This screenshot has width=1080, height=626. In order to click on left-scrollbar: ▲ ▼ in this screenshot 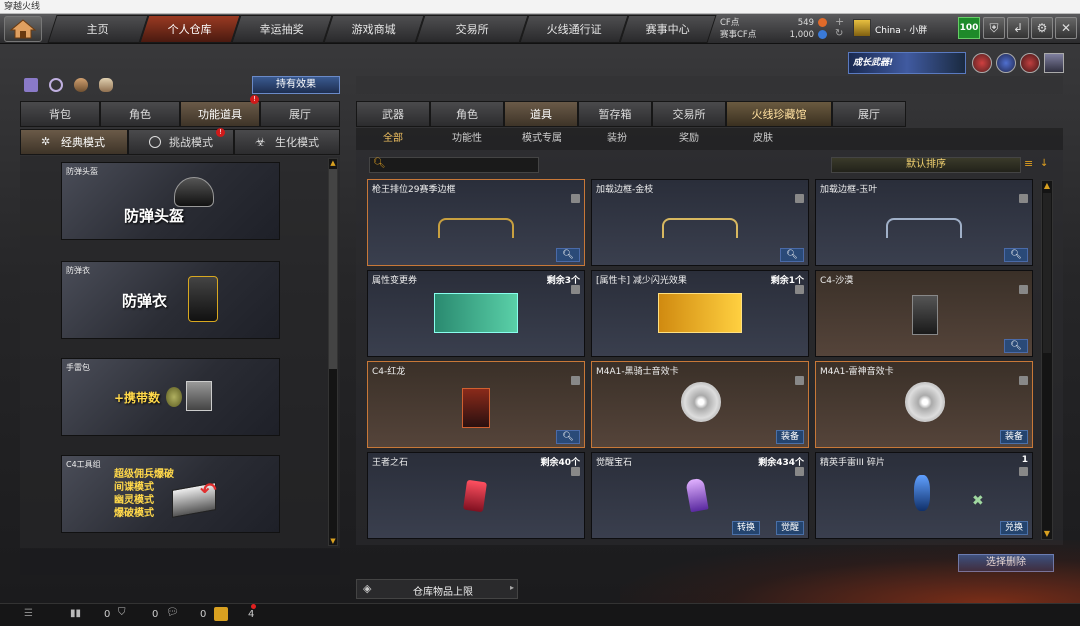, I will do `click(333, 352)`.